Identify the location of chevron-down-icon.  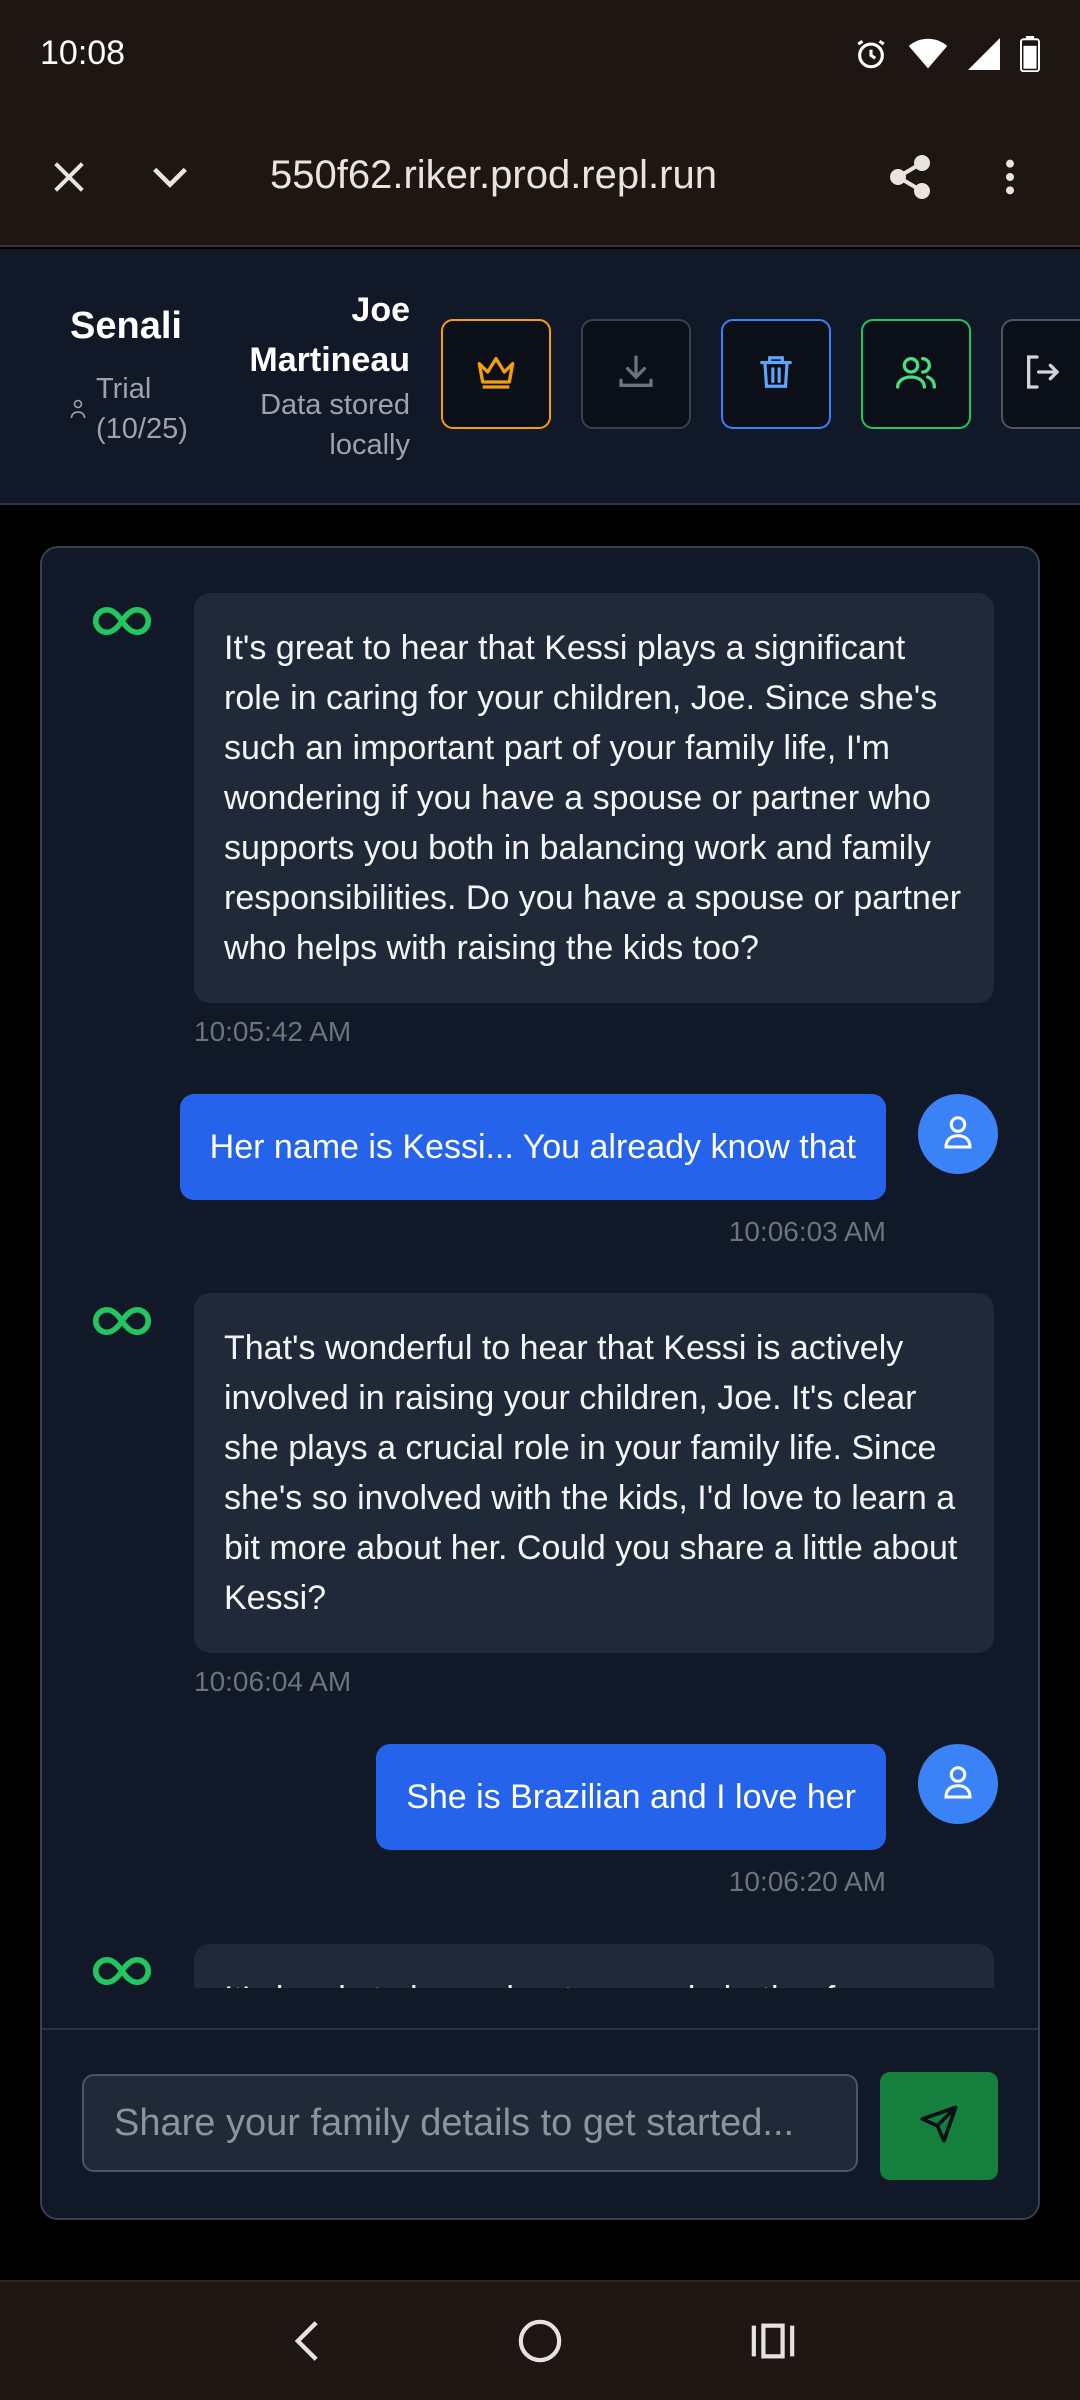
(170, 177).